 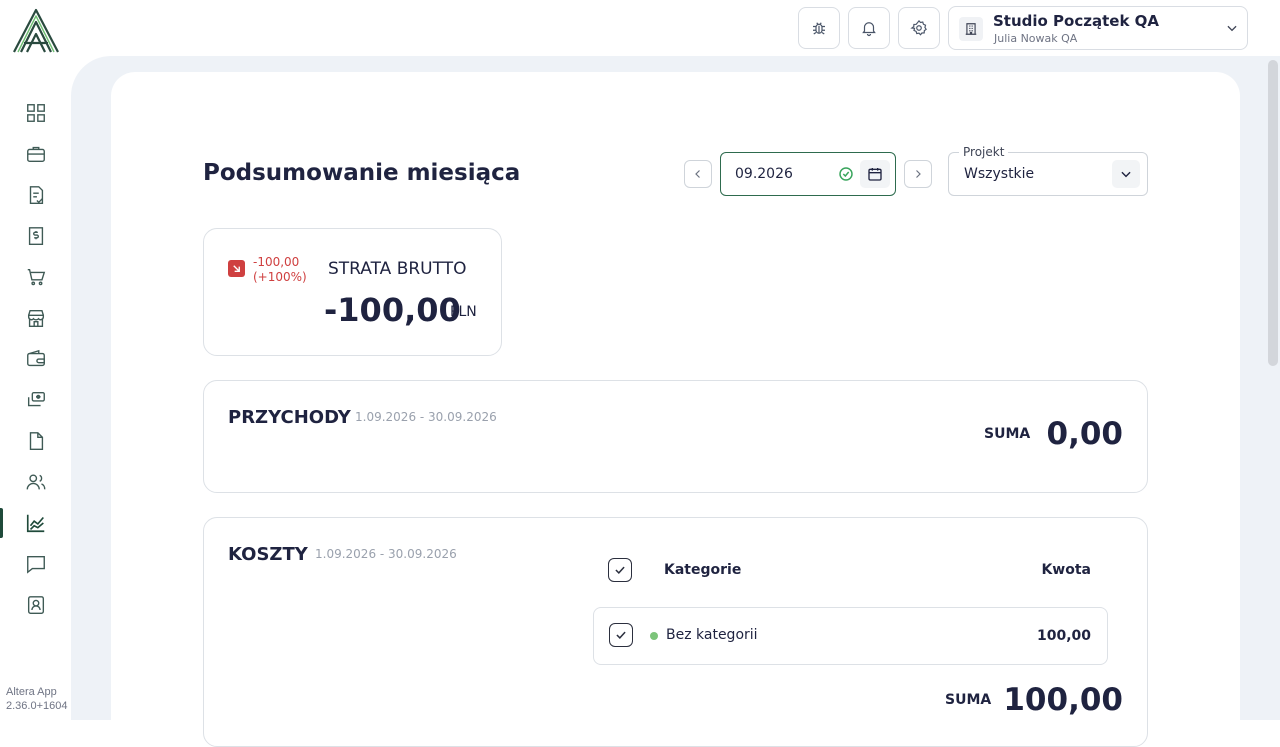 What do you see at coordinates (846, 174) in the screenshot?
I see `check-circle-icon` at bounding box center [846, 174].